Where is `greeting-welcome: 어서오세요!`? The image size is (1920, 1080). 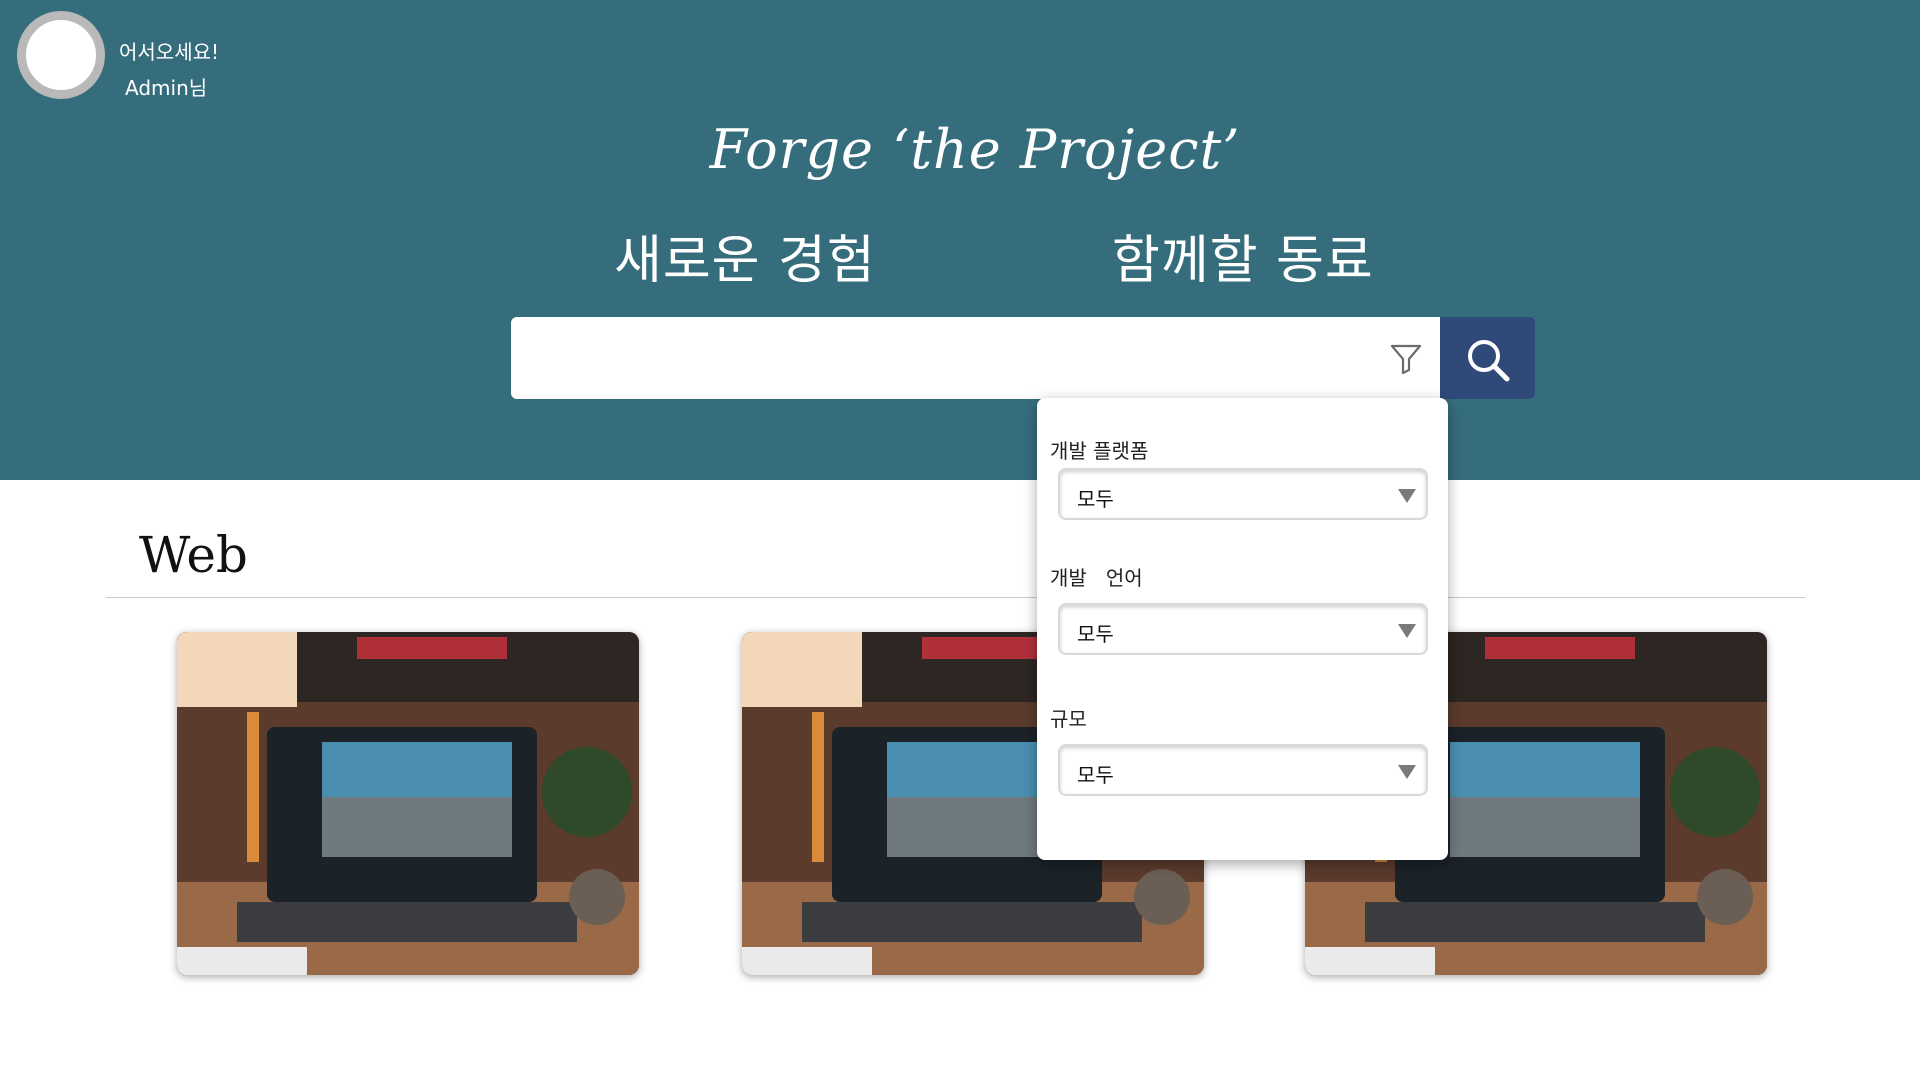 greeting-welcome: 어서오세요! is located at coordinates (169, 52).